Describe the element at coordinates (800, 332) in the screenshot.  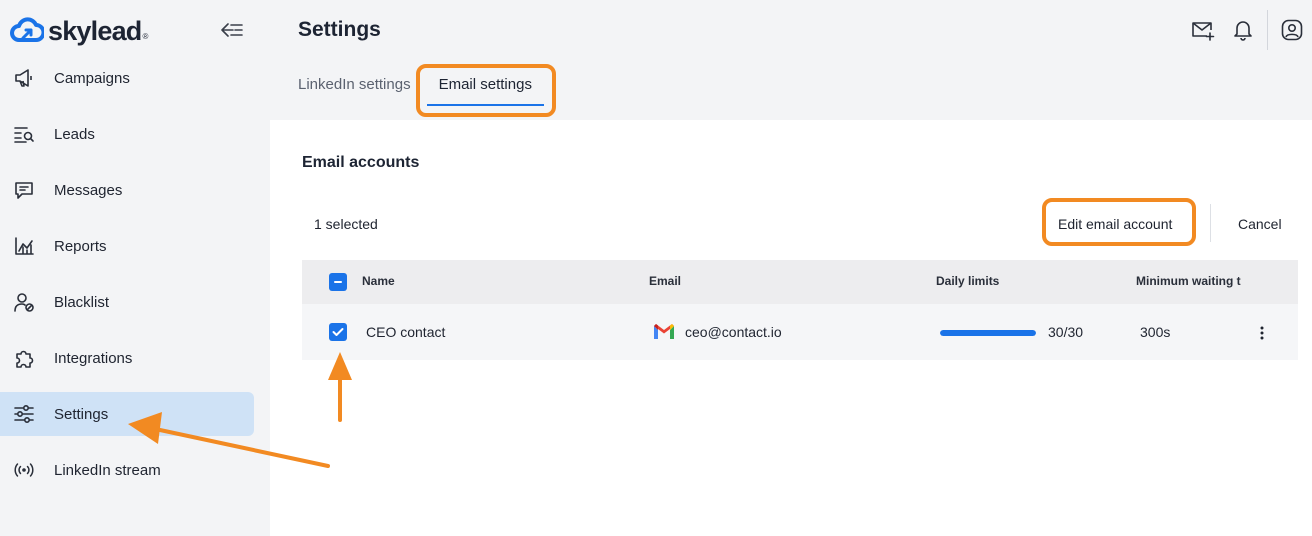
I see `table-row: CEO contact ceo@contact.io 30/30 300s` at that location.